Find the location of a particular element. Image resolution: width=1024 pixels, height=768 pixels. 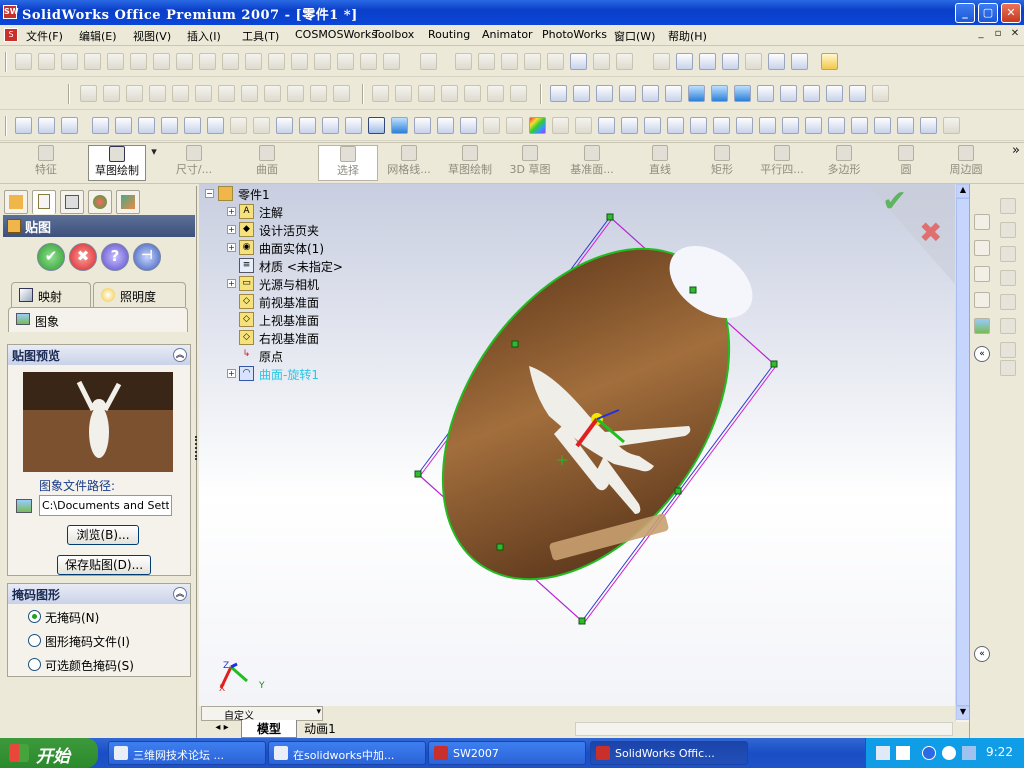

scroll-thumb is located at coordinates (963, 452).